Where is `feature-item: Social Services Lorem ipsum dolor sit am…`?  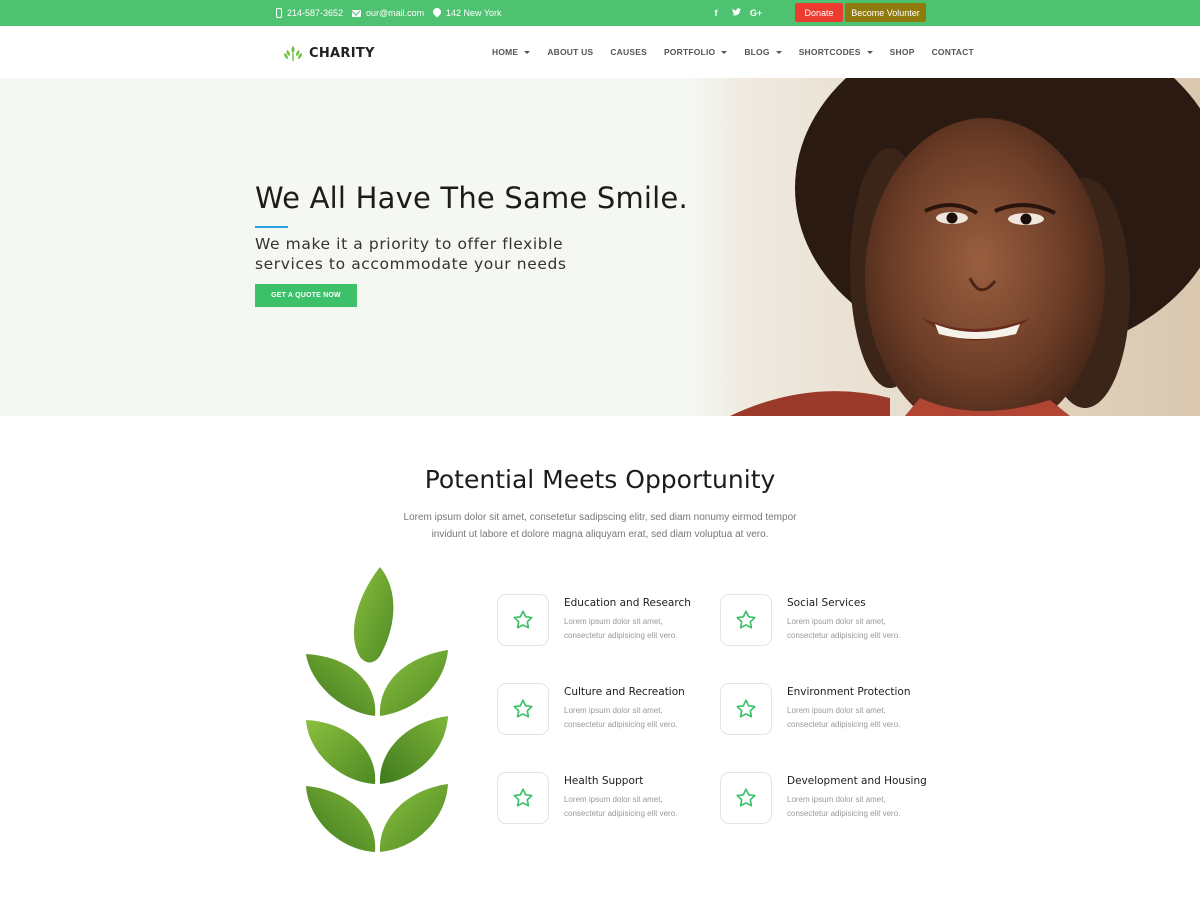
feature-item: Social Services Lorem ipsum dolor sit am… is located at coordinates (820, 624).